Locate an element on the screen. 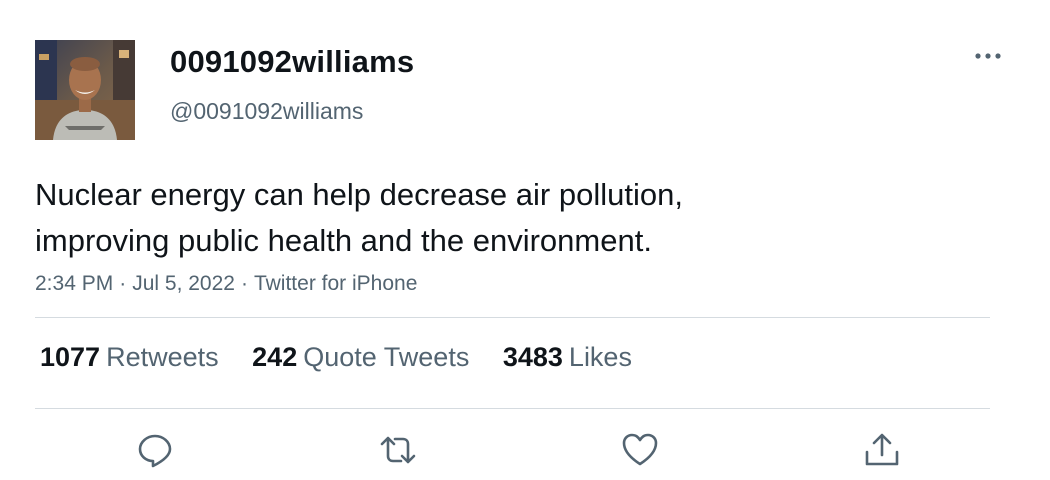  retweets-stat: 1077 Retweets is located at coordinates (129, 357).